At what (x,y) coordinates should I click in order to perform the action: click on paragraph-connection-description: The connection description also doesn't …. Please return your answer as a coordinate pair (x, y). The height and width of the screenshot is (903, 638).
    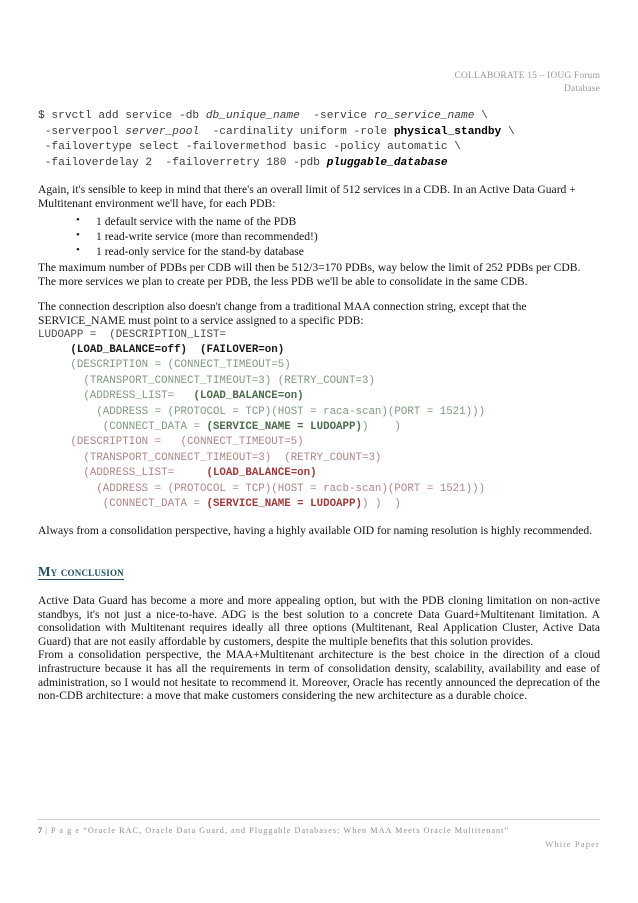
    Looking at the image, I should click on (282, 313).